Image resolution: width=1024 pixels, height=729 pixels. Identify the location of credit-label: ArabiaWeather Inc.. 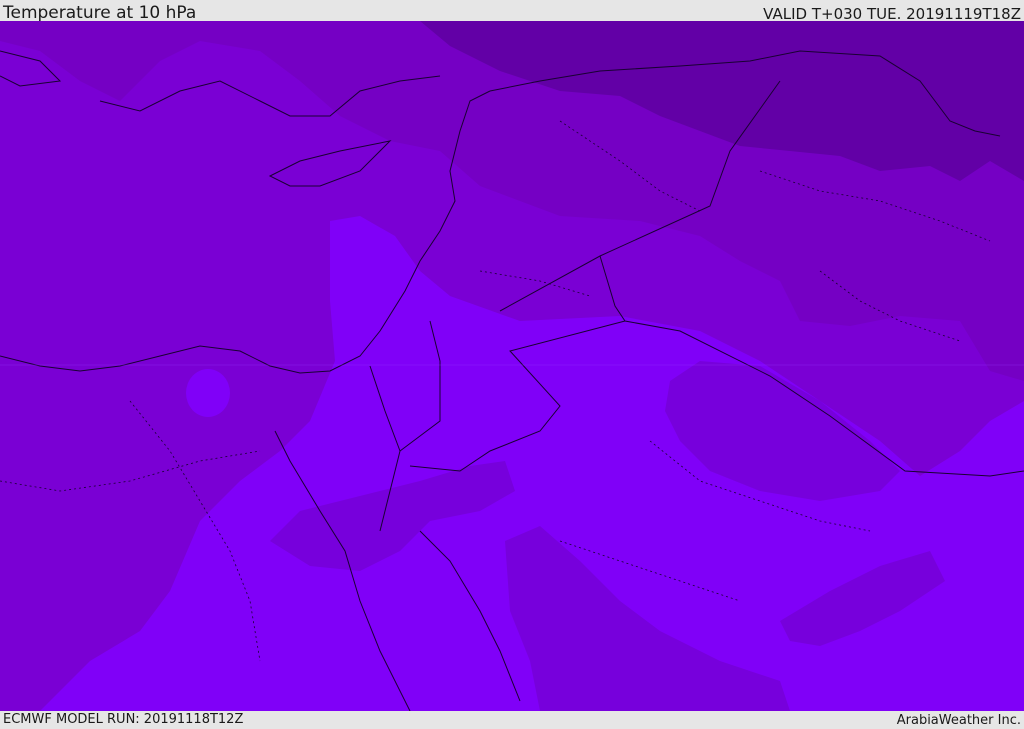
(958, 720).